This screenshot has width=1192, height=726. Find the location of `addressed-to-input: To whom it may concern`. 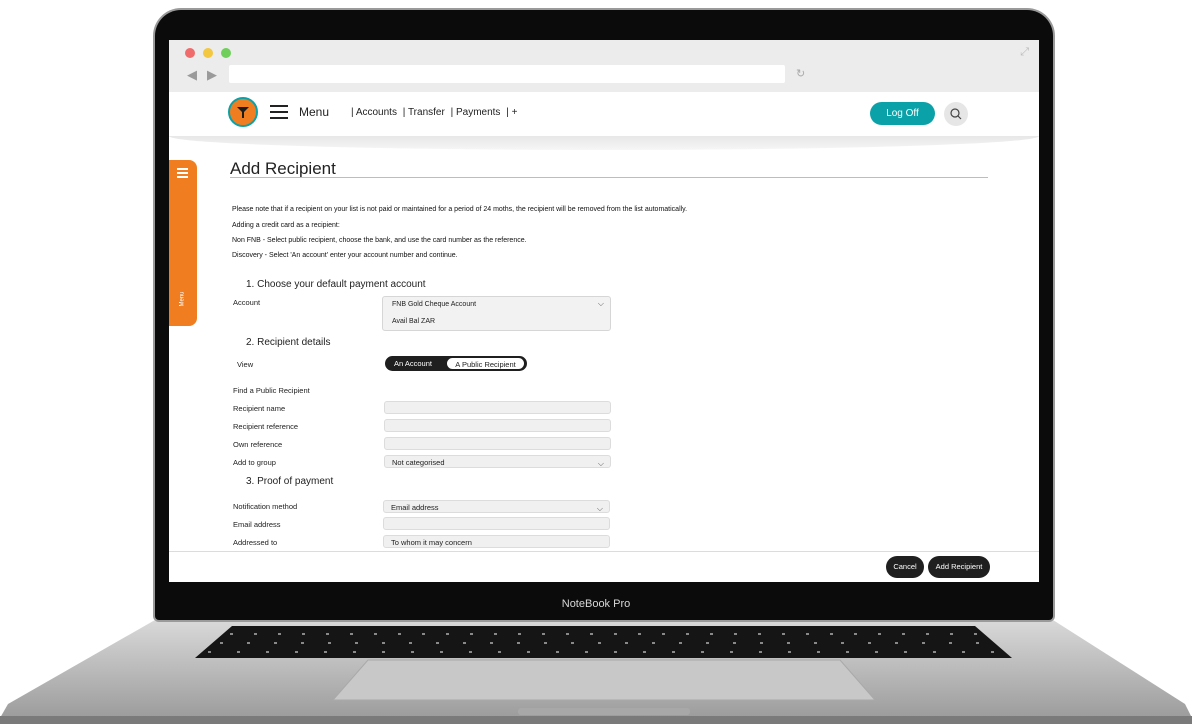

addressed-to-input: To whom it may concern is located at coordinates (496, 541).